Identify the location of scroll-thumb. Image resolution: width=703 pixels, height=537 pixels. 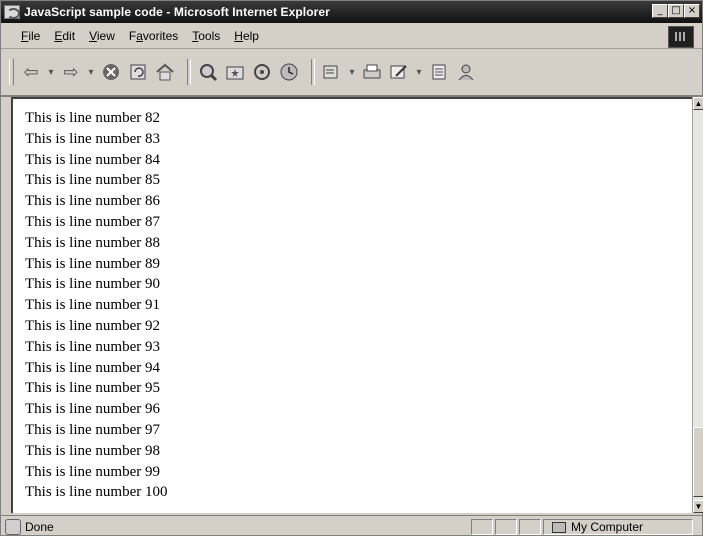
(698, 462).